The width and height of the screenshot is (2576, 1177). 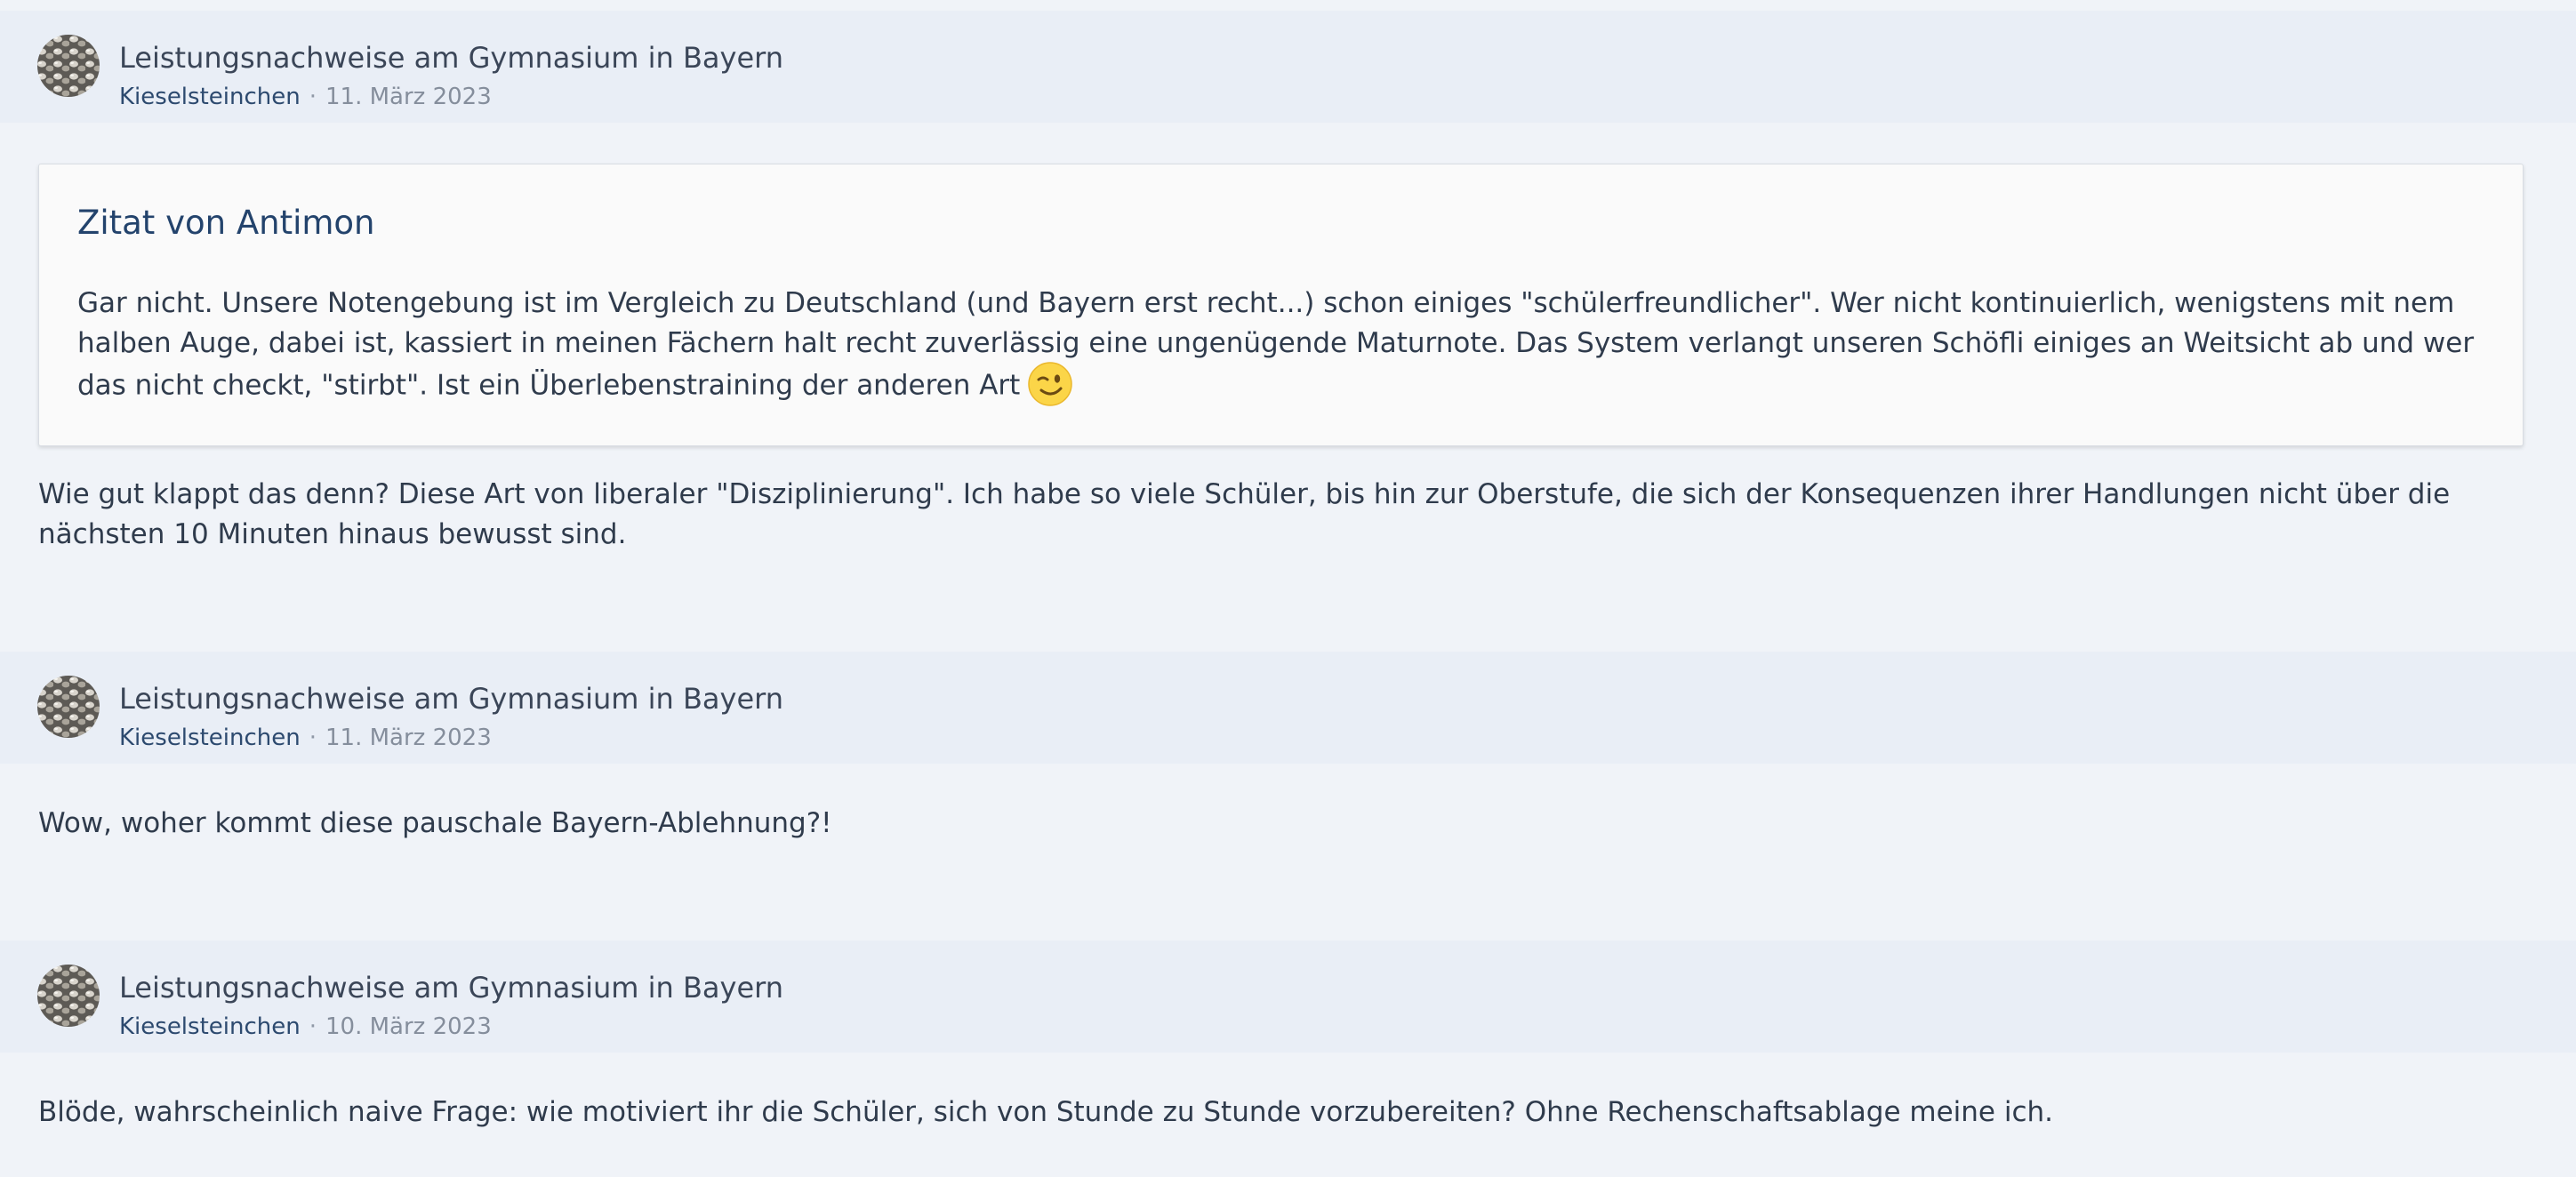 What do you see at coordinates (408, 1026) in the screenshot?
I see `post-date: 10. März 2023` at bounding box center [408, 1026].